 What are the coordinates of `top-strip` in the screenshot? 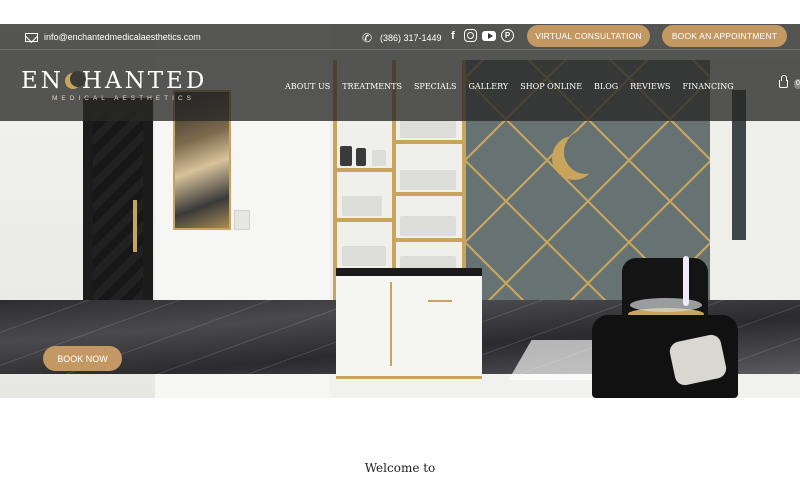 It's located at (400, 12).